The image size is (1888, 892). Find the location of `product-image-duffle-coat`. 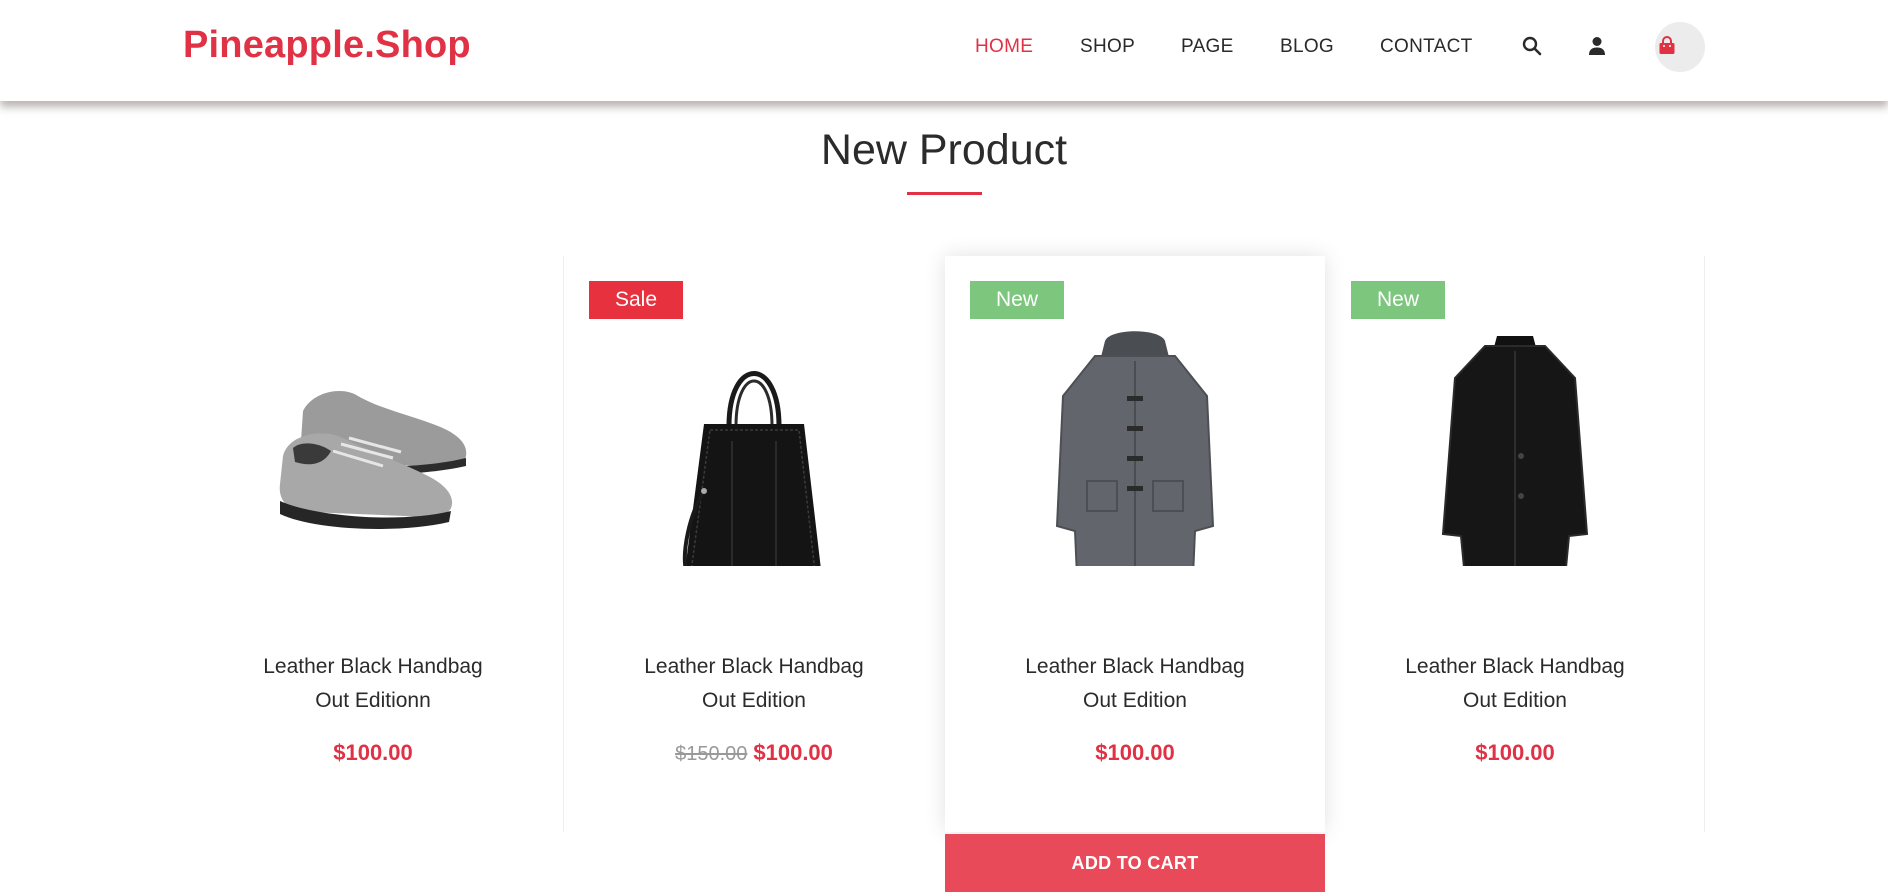

product-image-duffle-coat is located at coordinates (1135, 441).